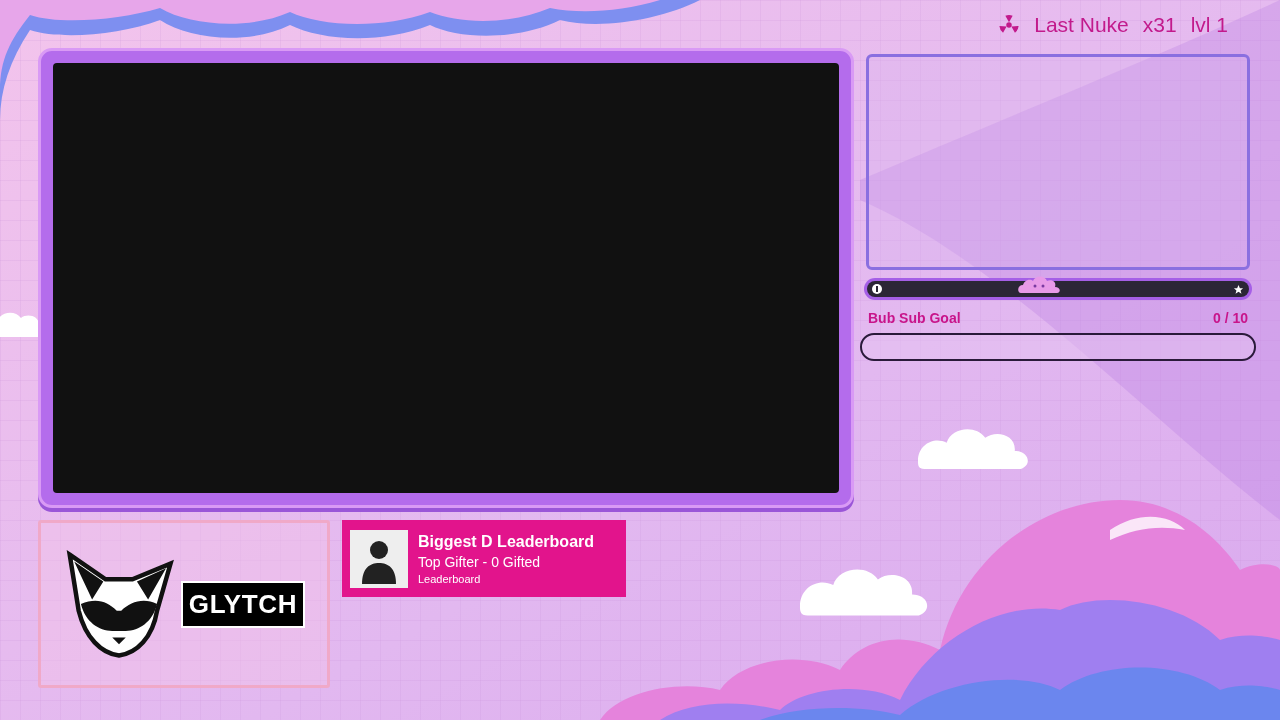  I want to click on leaderboard-caption: Leaderboard, so click(450, 579).